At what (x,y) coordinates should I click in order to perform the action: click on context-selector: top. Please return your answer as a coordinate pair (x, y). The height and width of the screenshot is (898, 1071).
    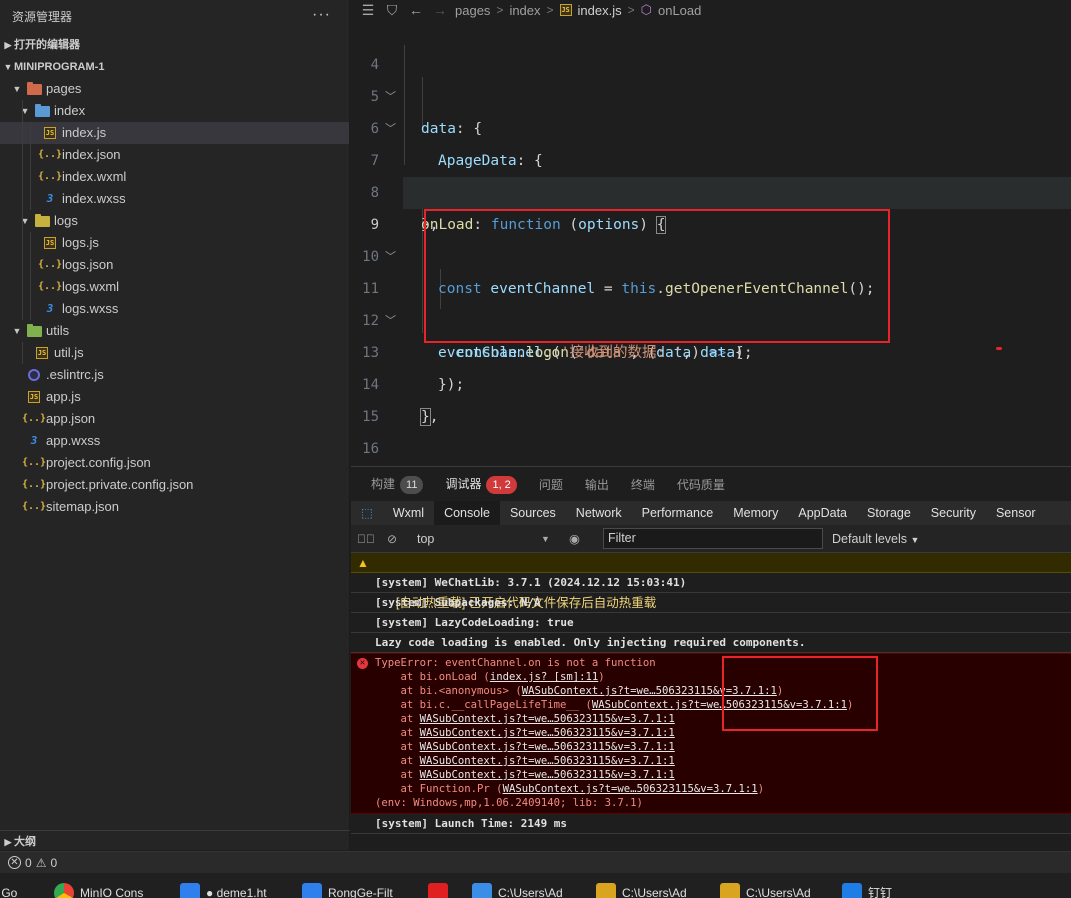
    Looking at the image, I should click on (477, 539).